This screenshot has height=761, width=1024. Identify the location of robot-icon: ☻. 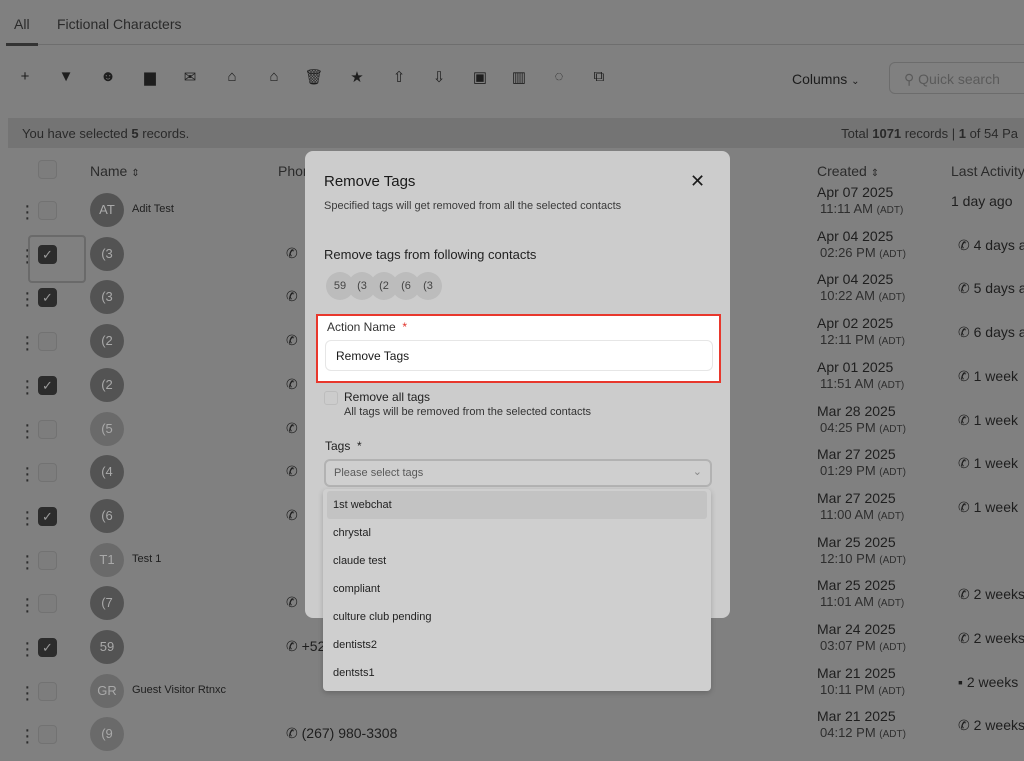
(108, 76).